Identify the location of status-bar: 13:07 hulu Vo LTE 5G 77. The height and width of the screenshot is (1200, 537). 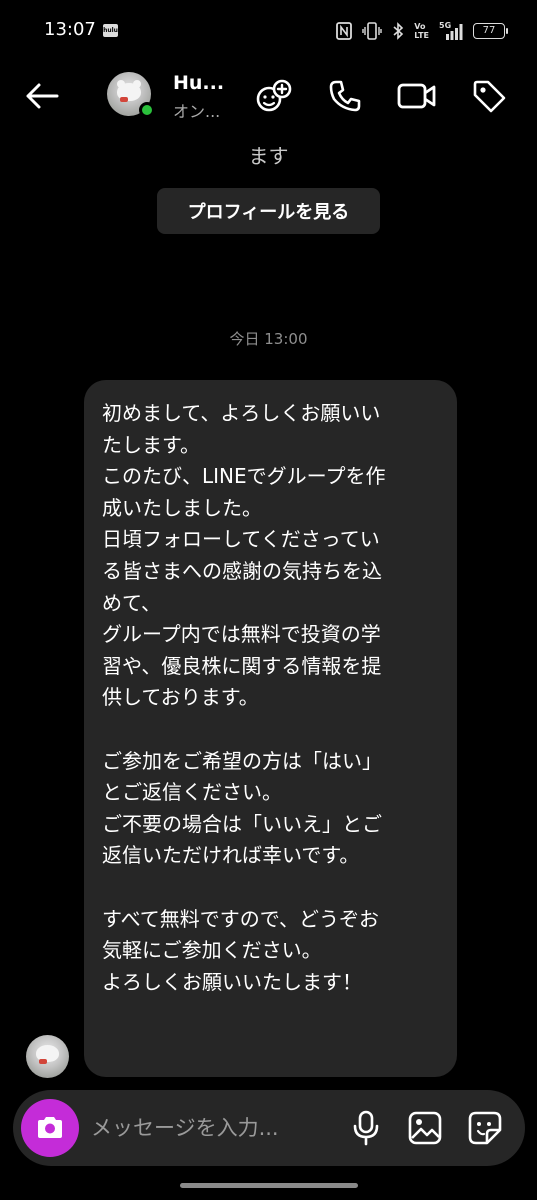
(268, 31).